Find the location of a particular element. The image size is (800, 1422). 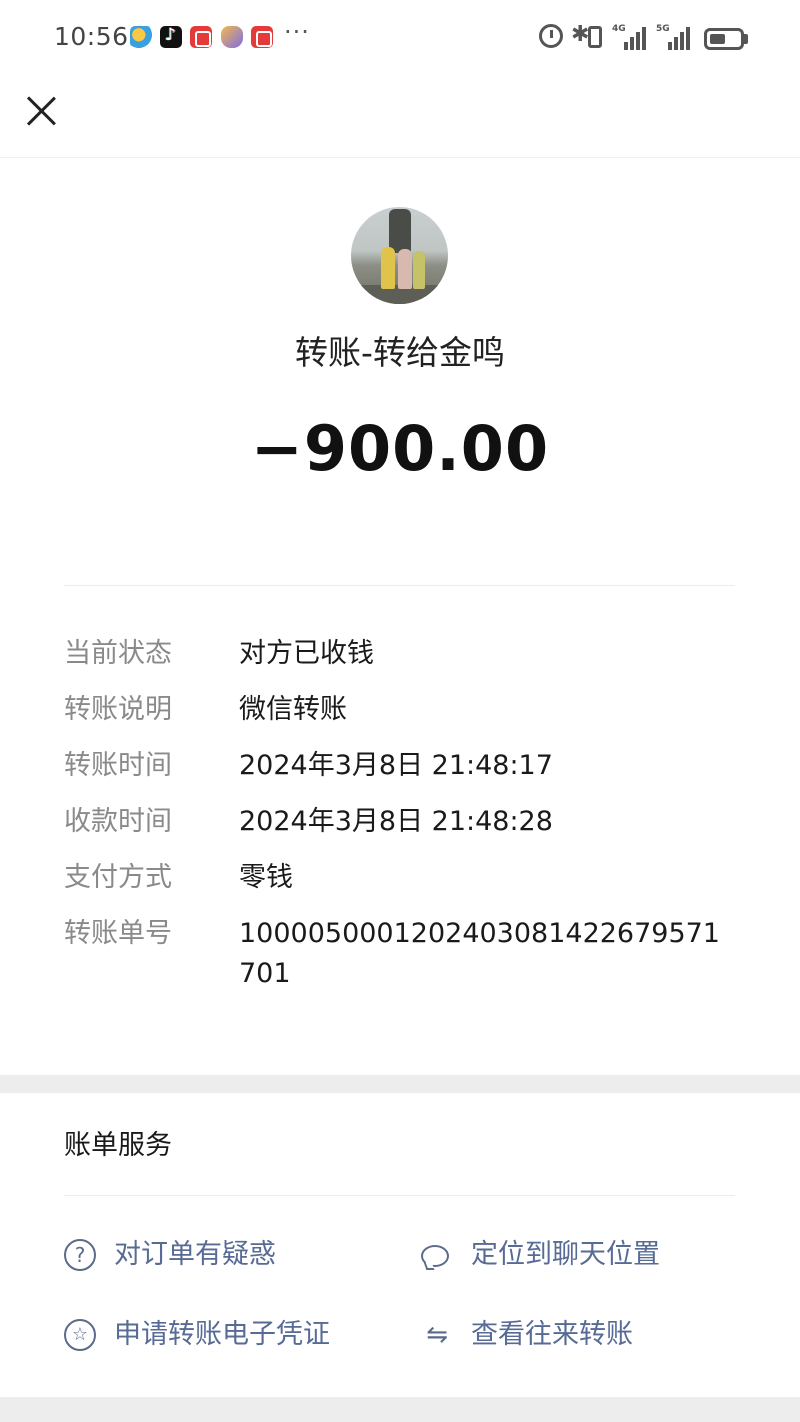

header-divider is located at coordinates (400, 157).